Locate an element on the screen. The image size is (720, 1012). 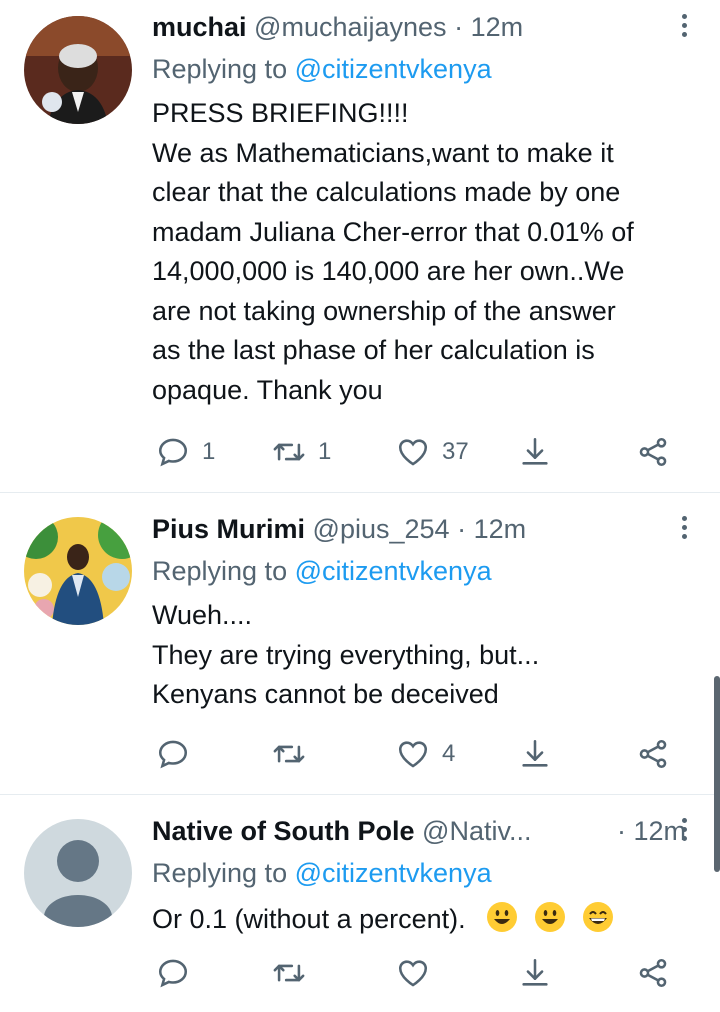
reply-count: 1 is located at coordinates (209, 451).